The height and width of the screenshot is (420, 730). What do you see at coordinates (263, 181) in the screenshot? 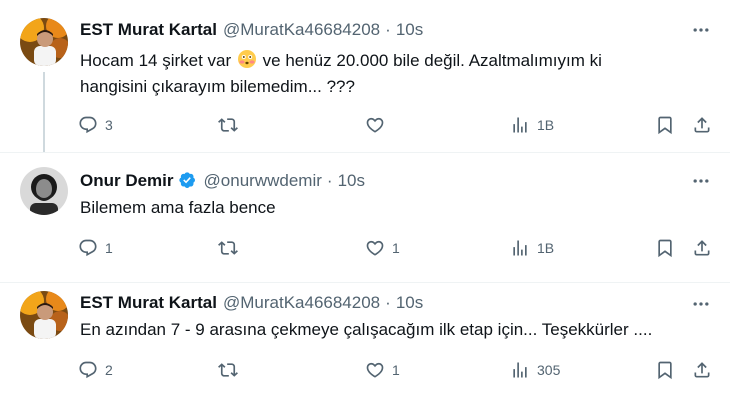
I see `author-handle: @onurwwdemir` at bounding box center [263, 181].